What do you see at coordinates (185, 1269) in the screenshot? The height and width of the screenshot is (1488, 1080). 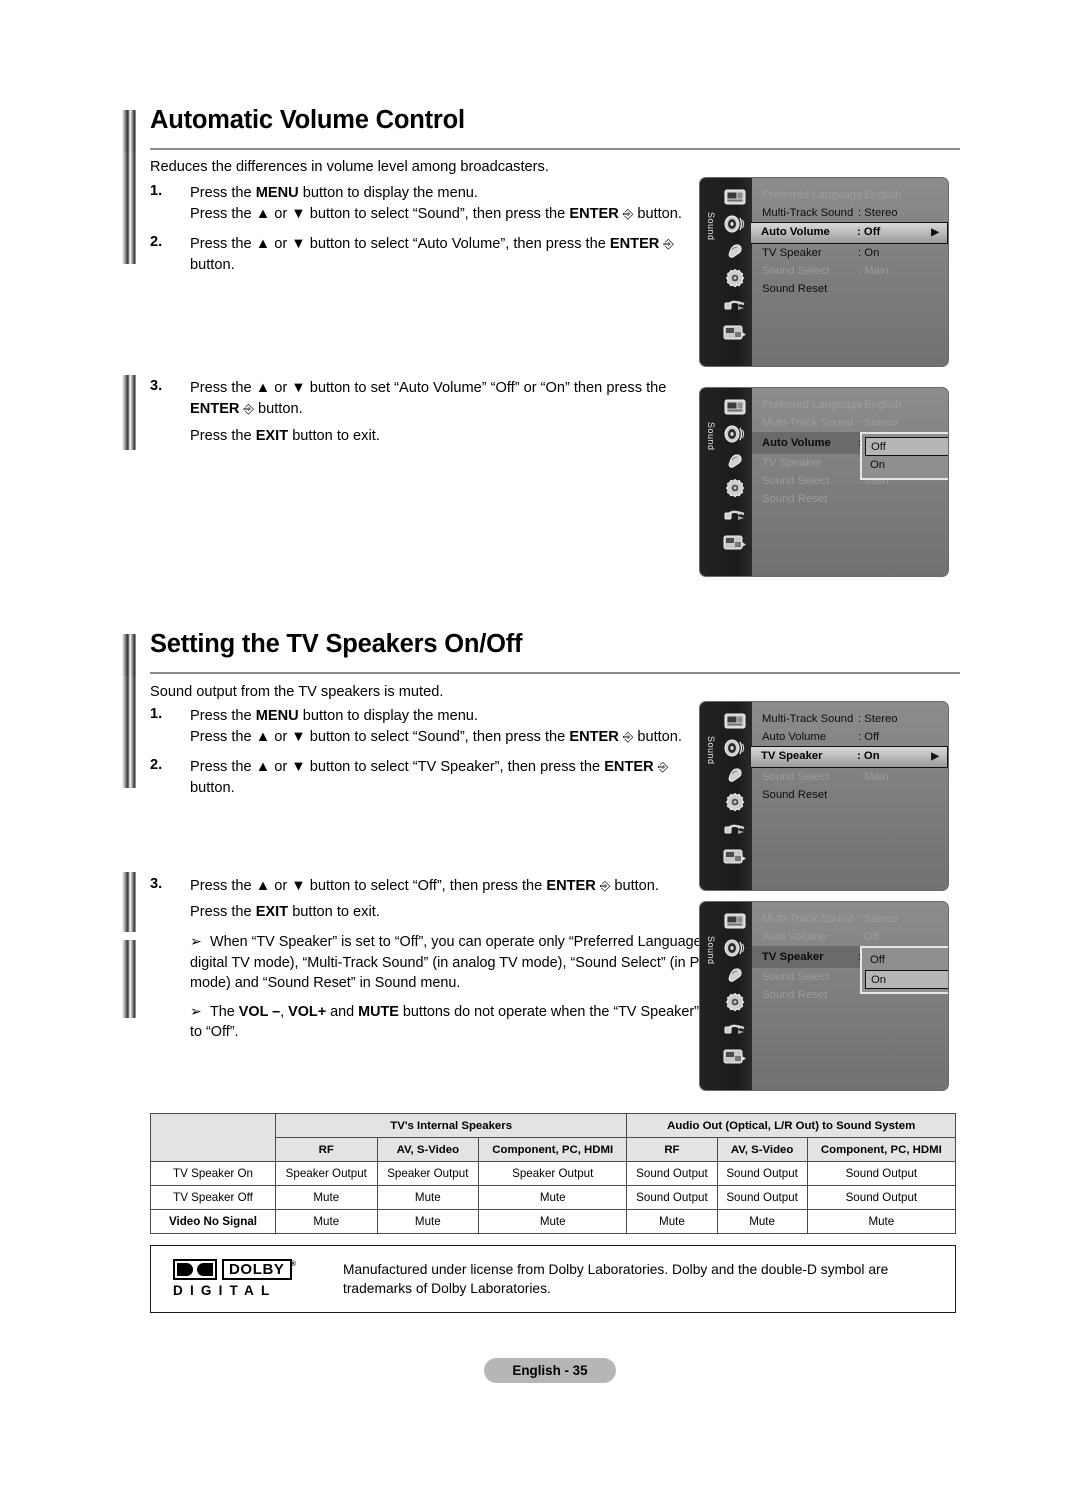 I see `double-d-left-shape` at bounding box center [185, 1269].